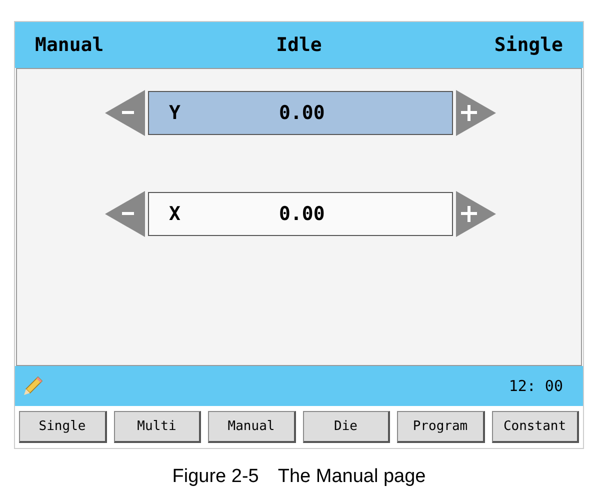  What do you see at coordinates (299, 477) in the screenshot?
I see `figure-caption: Figure 2-5 The Manual page` at bounding box center [299, 477].